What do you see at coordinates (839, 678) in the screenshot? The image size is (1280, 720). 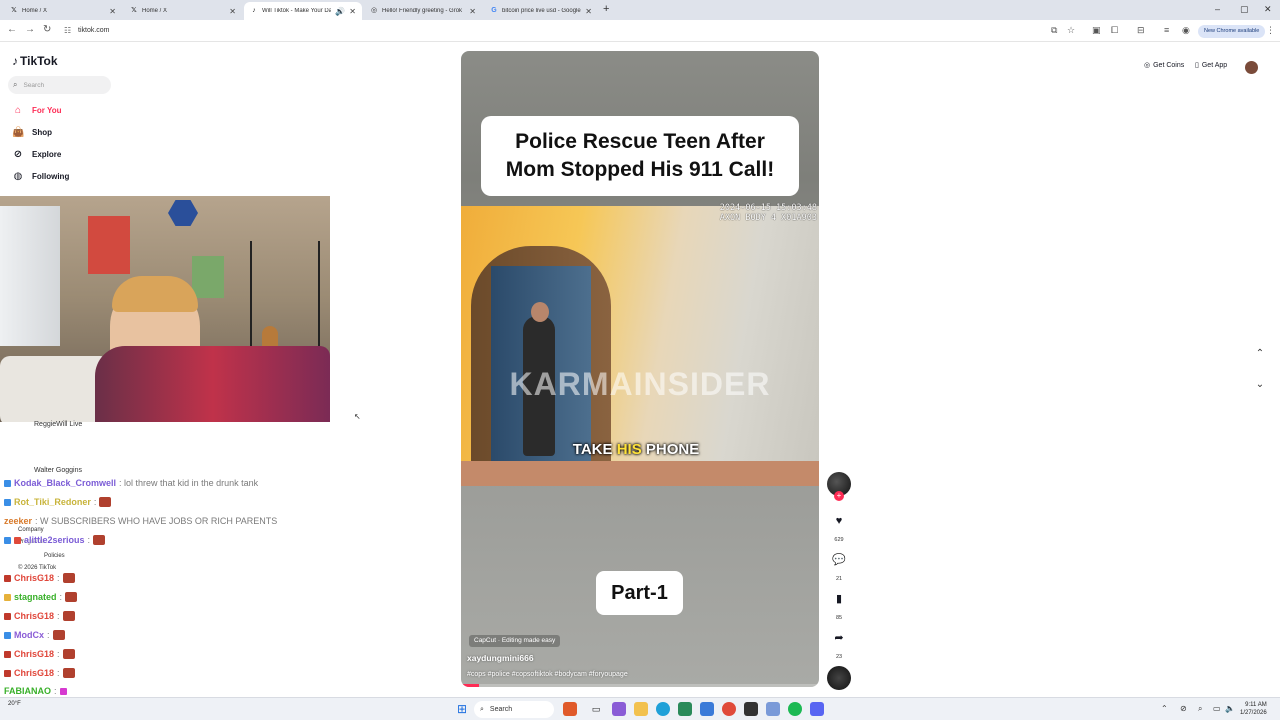 I see `music-disc-icon` at bounding box center [839, 678].